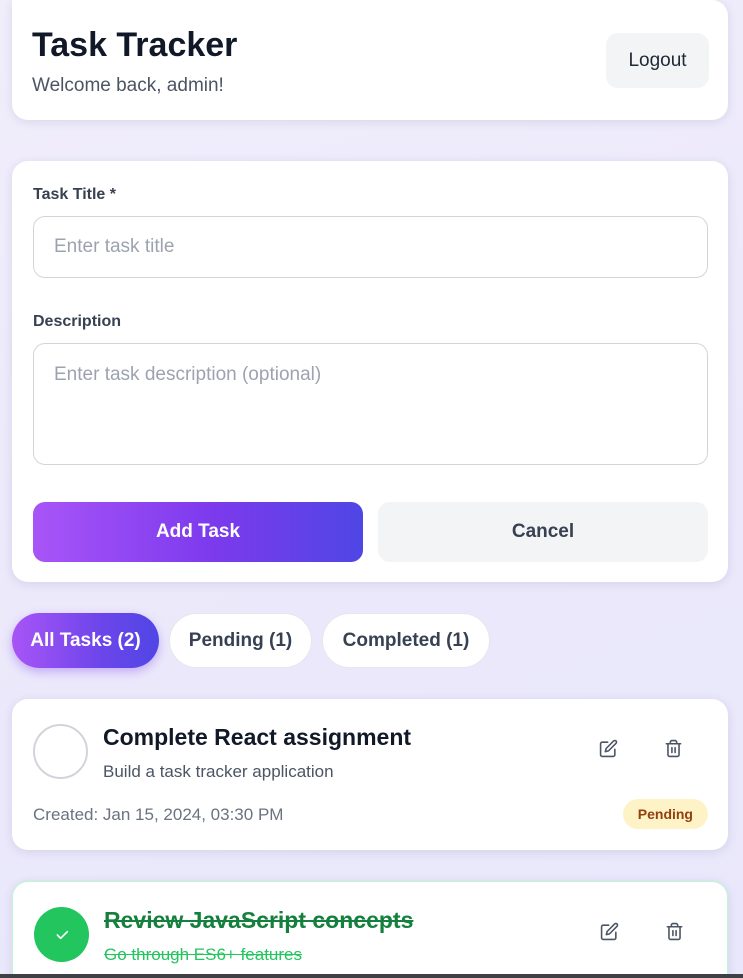  What do you see at coordinates (198, 532) in the screenshot?
I see `add-task-button: Add Task` at bounding box center [198, 532].